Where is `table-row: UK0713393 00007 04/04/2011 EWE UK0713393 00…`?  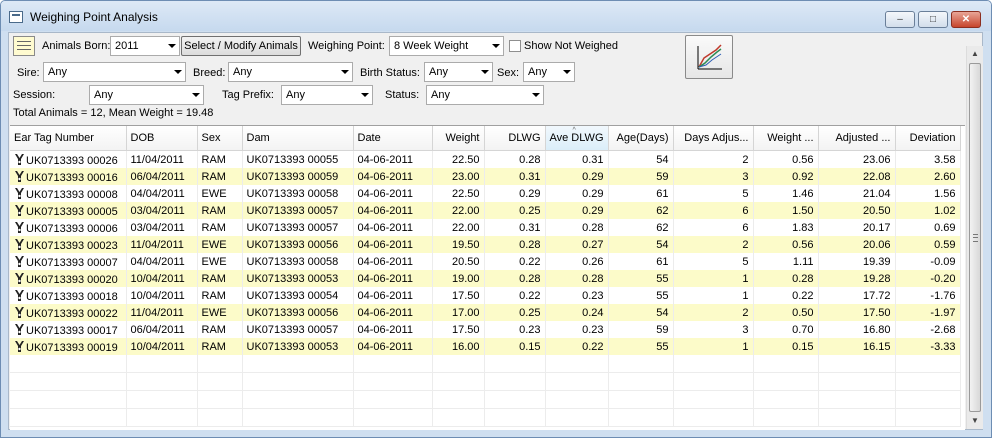 table-row: UK0713393 00007 04/04/2011 EWE UK0713393 00… is located at coordinates (485, 261).